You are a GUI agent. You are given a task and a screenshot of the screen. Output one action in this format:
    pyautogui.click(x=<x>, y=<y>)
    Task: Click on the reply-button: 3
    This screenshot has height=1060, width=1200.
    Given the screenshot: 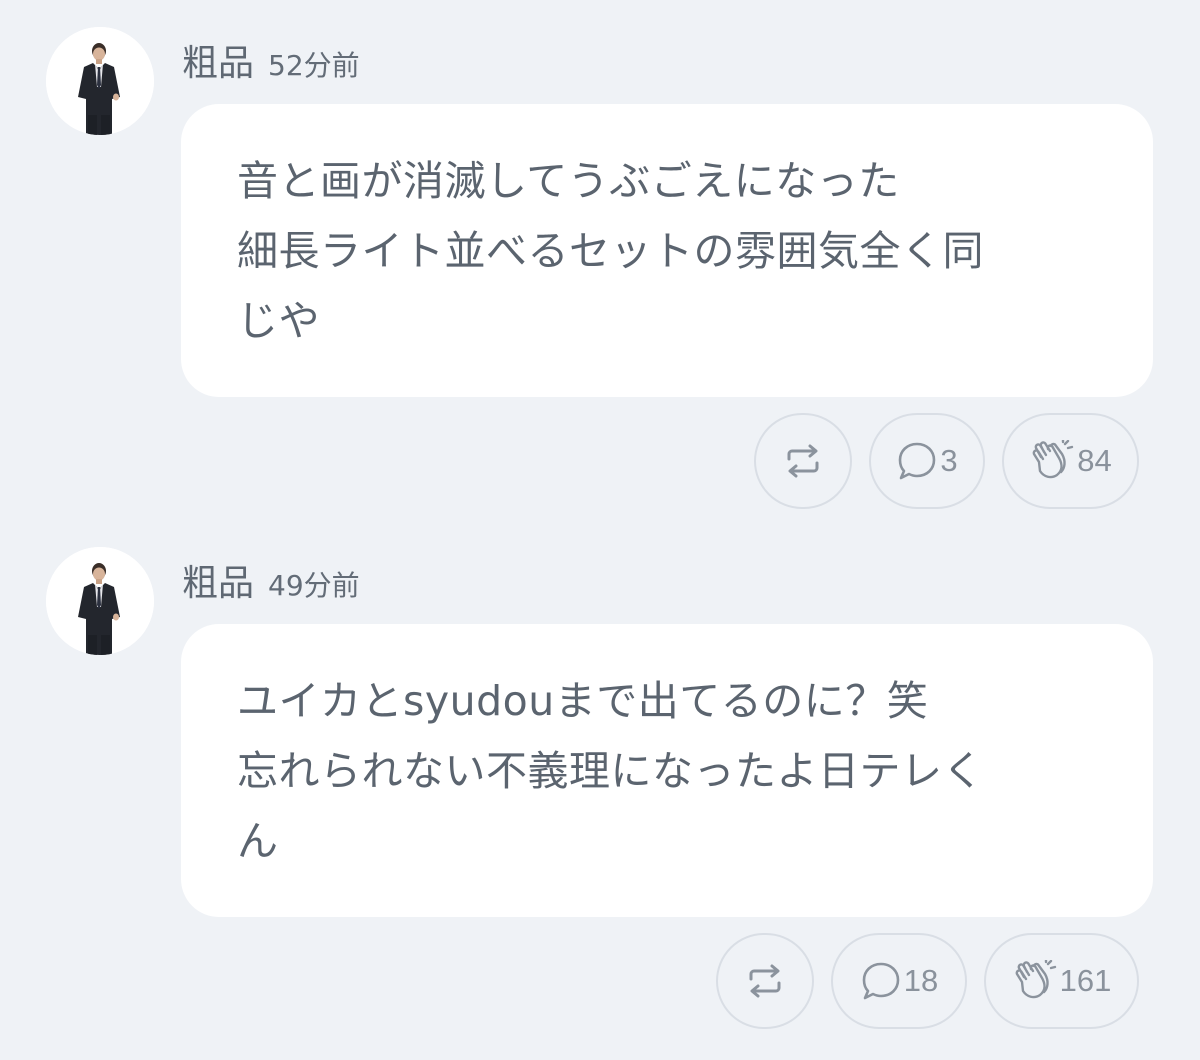 What is the action you would take?
    pyautogui.click(x=927, y=461)
    